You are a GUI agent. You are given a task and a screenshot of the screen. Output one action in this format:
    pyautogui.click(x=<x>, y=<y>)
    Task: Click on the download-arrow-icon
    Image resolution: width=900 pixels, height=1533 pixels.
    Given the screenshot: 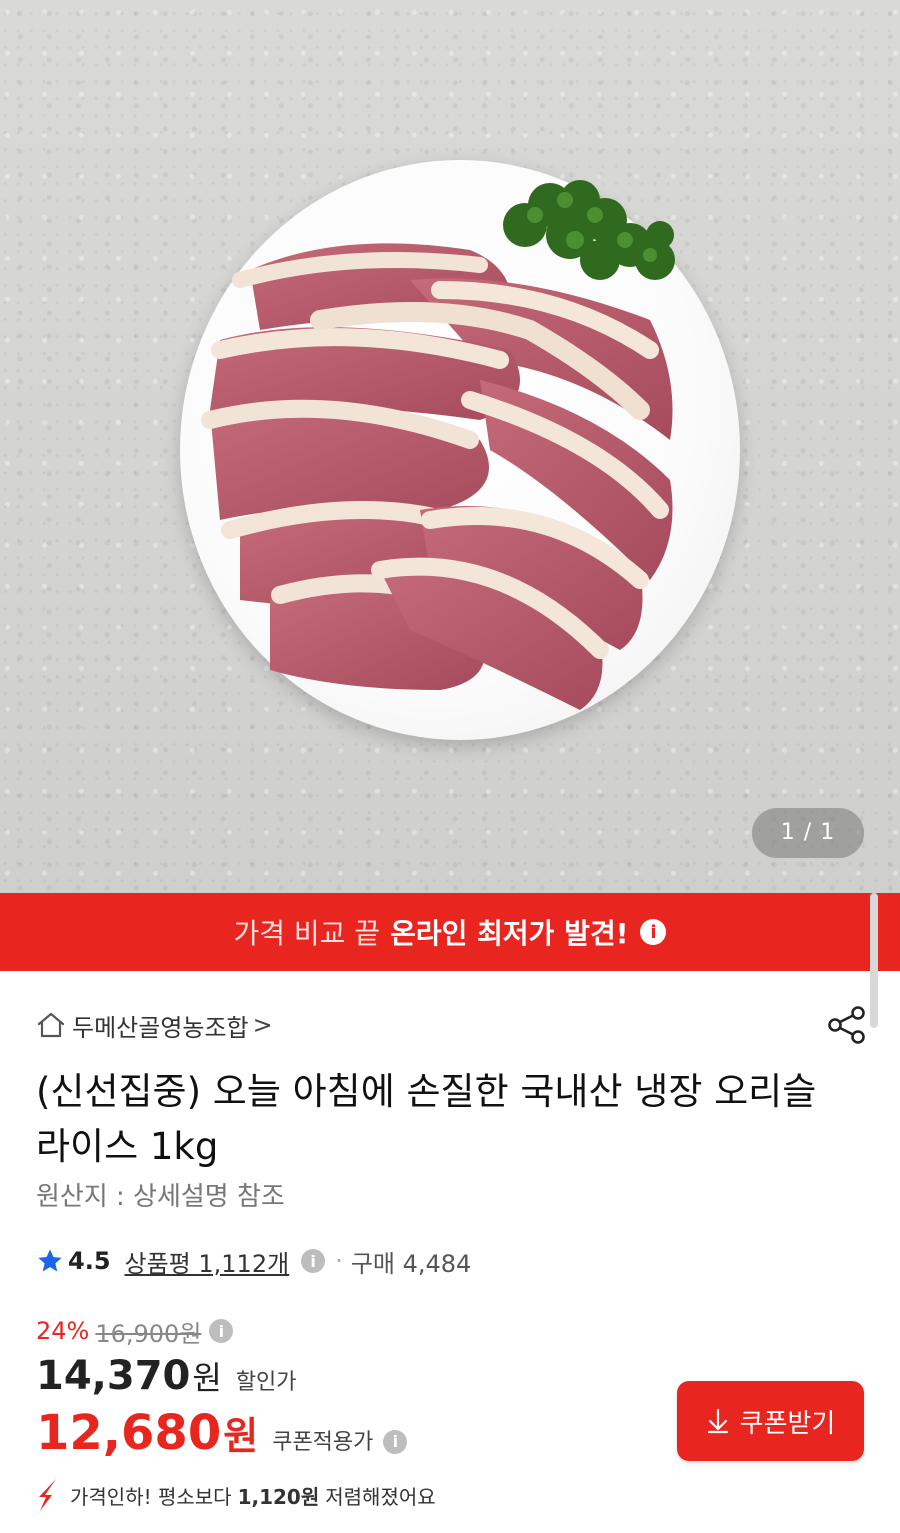 What is the action you would take?
    pyautogui.click(x=717, y=1421)
    